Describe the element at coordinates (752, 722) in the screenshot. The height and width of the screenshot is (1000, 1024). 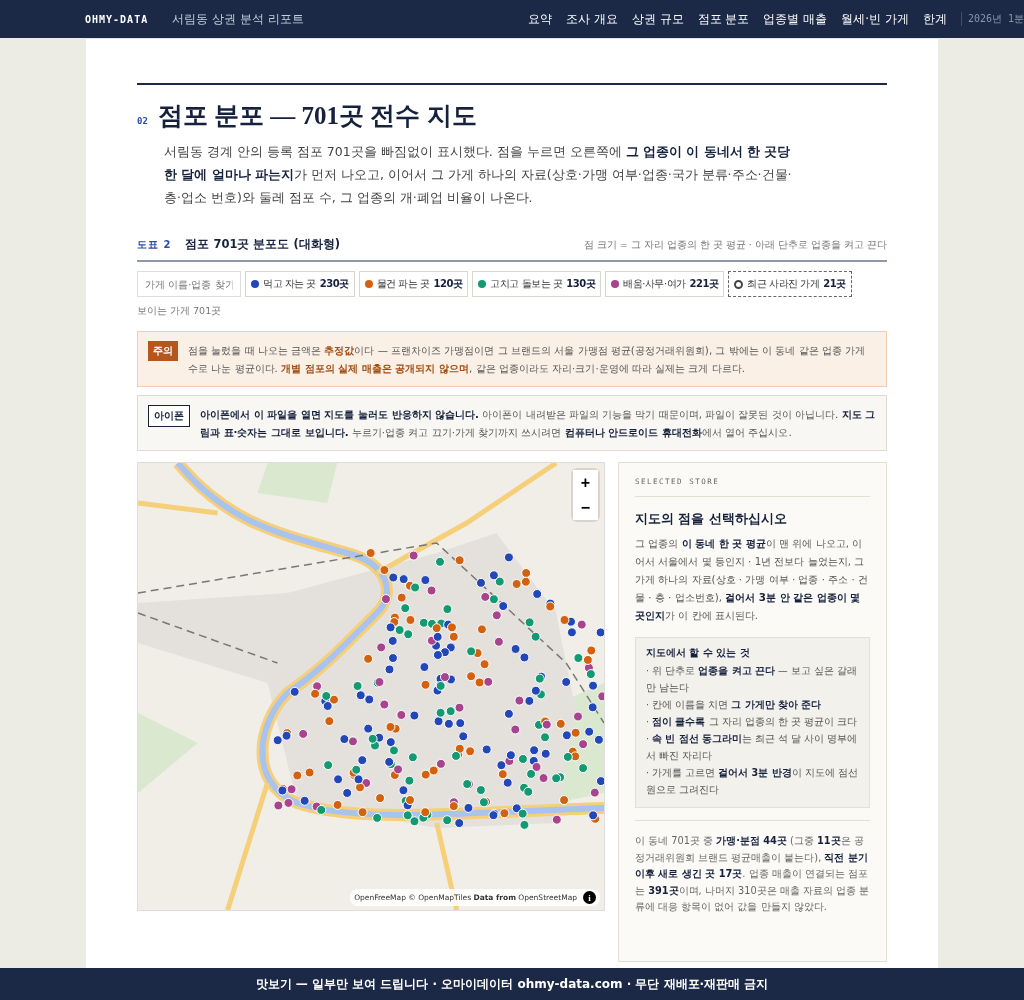
I see `tip-item: · 점이 클수록 그 자리 업종의 한 곳 평균이 크다` at that location.